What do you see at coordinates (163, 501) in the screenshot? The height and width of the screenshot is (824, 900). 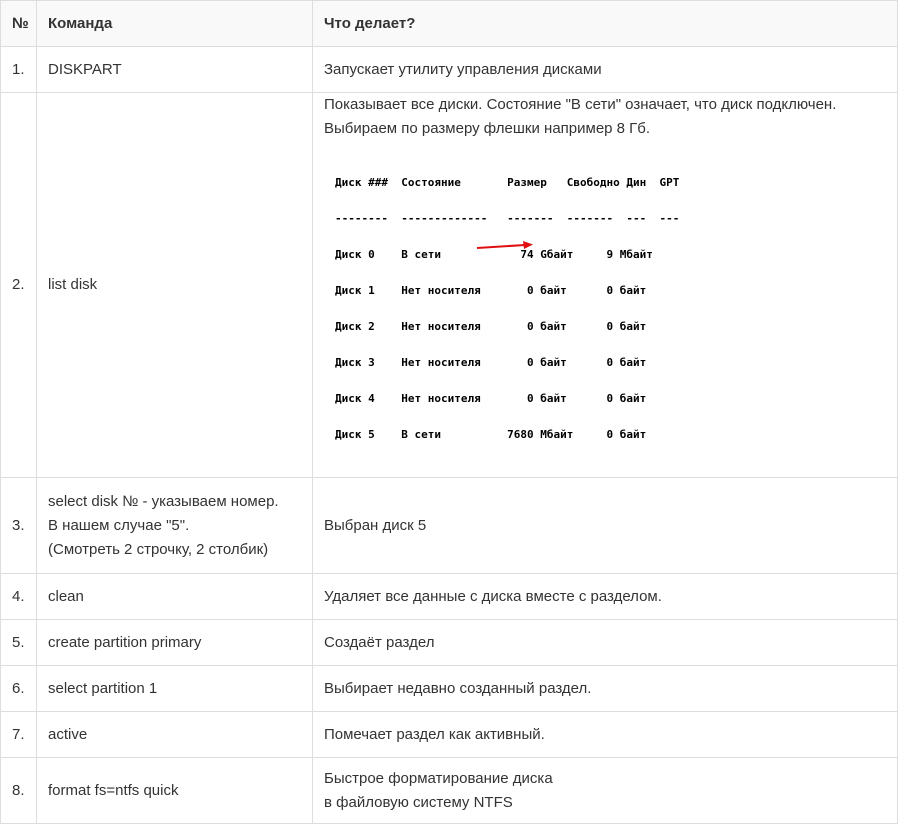 I see `command-line: select disk № - указываем номер.` at bounding box center [163, 501].